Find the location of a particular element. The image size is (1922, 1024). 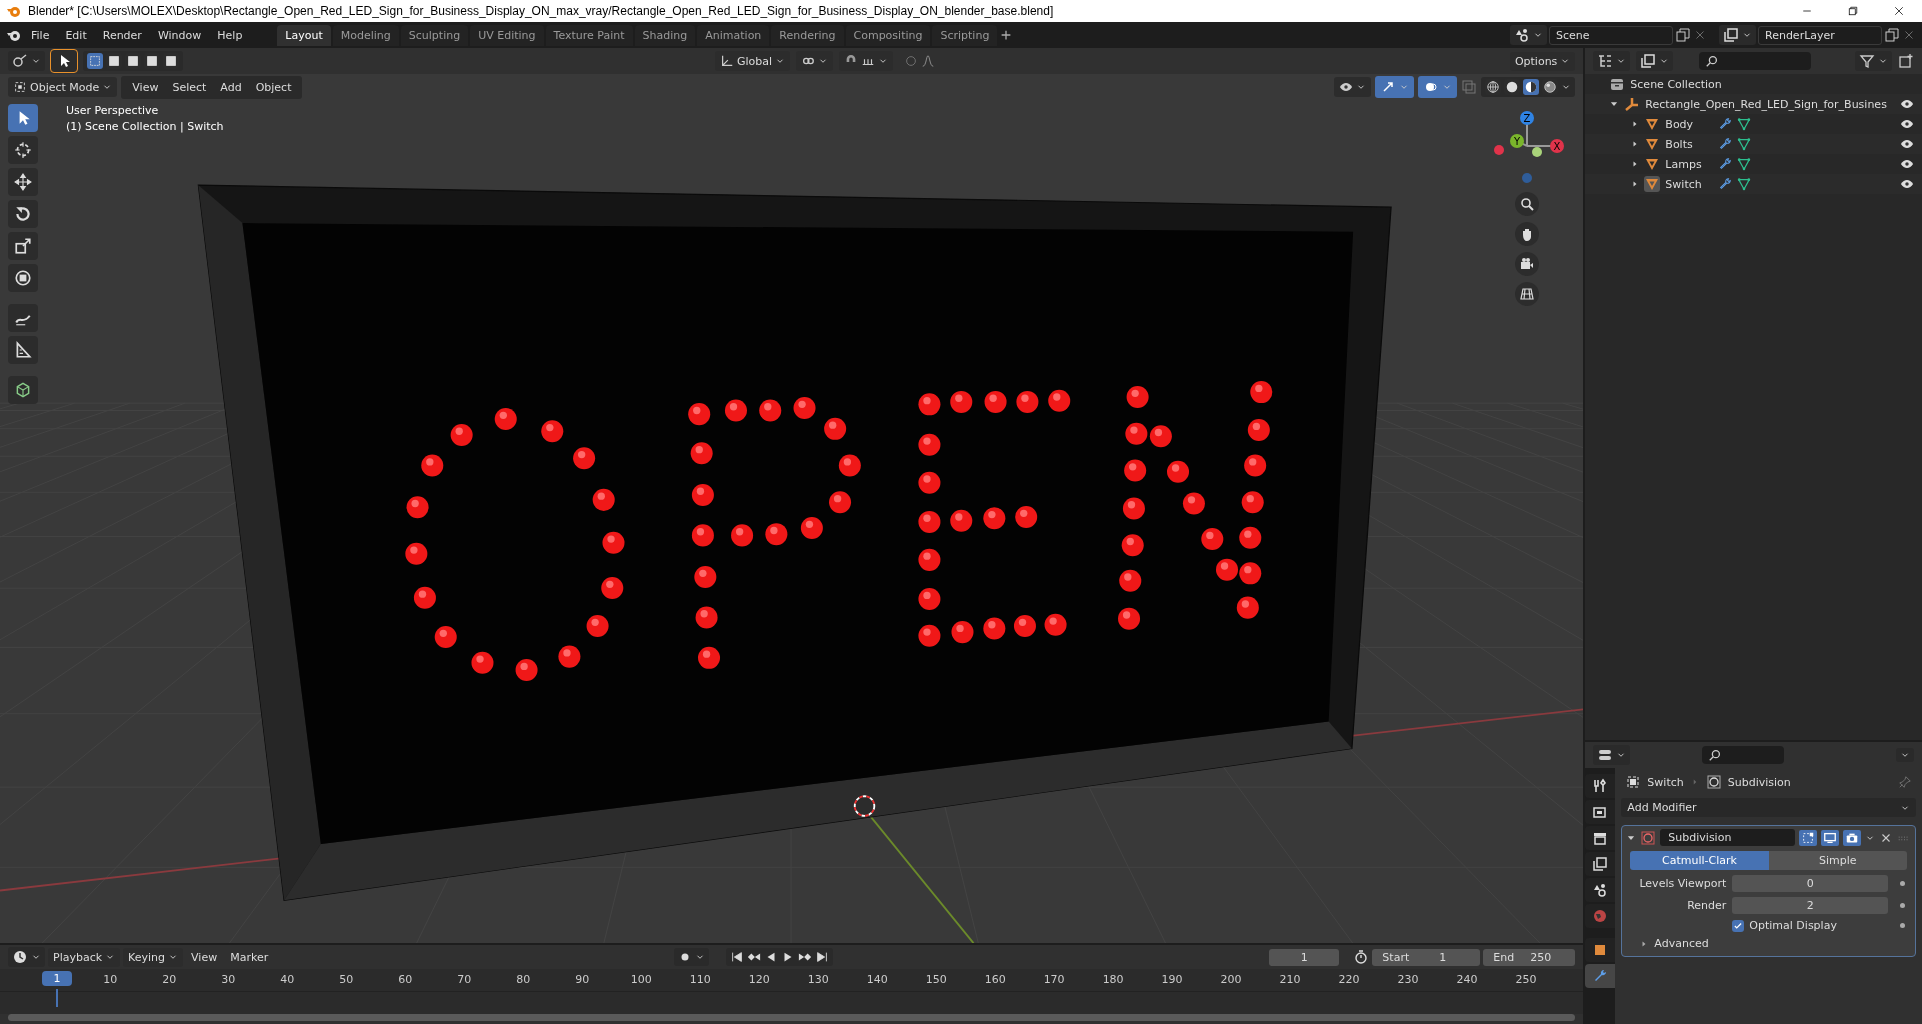

outliner-item: Switch is located at coordinates (1689, 184).